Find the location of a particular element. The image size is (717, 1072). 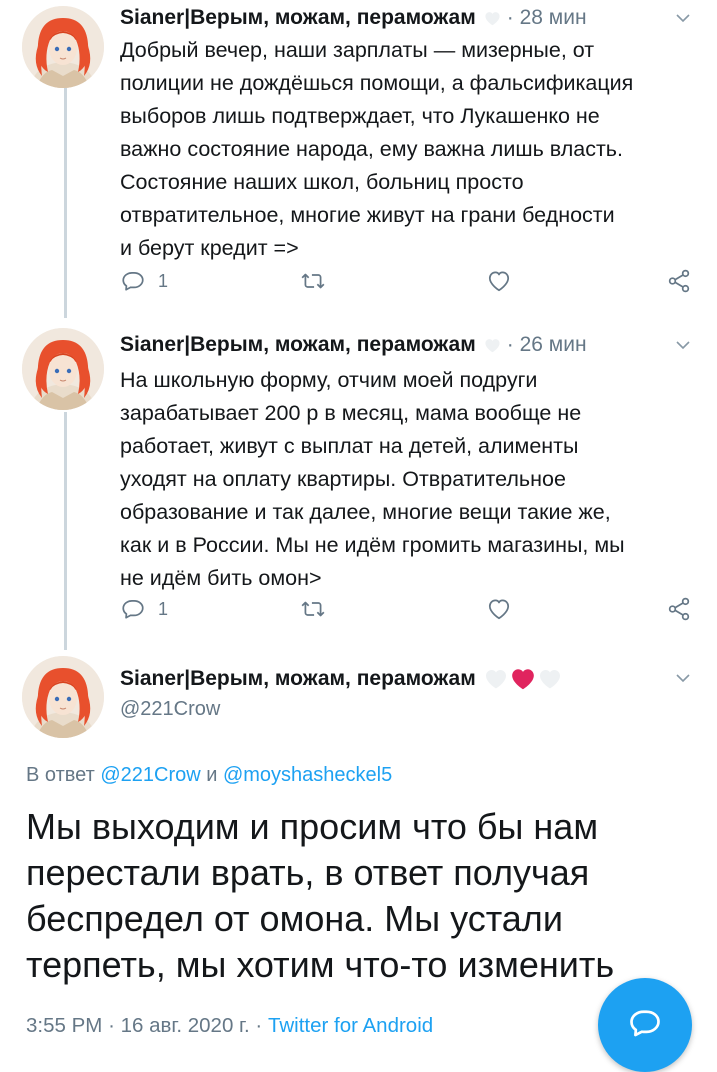

reply-context: В ответ @221Crow и @moyshasheckel5 is located at coordinates (209, 775).